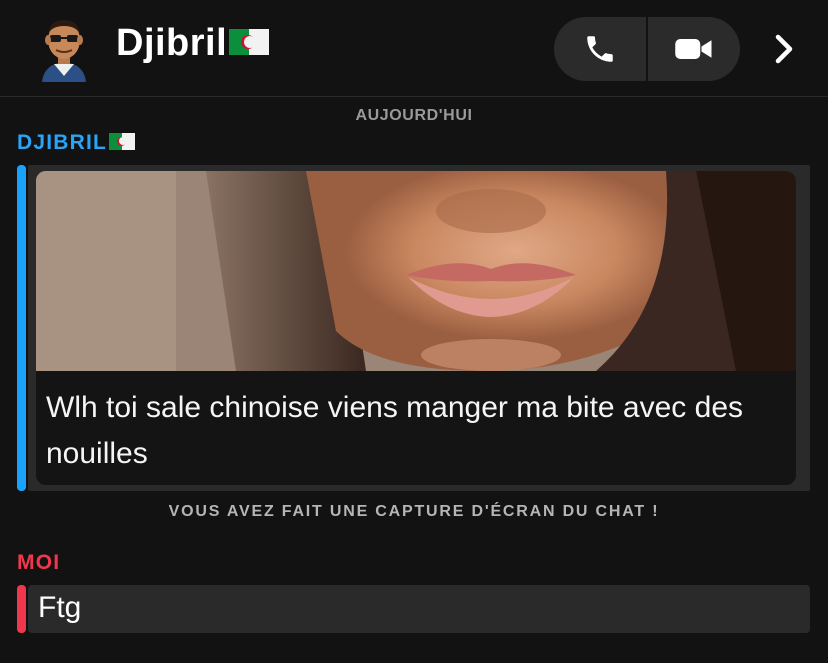 The width and height of the screenshot is (828, 663). What do you see at coordinates (647, 49) in the screenshot?
I see `call-controls` at bounding box center [647, 49].